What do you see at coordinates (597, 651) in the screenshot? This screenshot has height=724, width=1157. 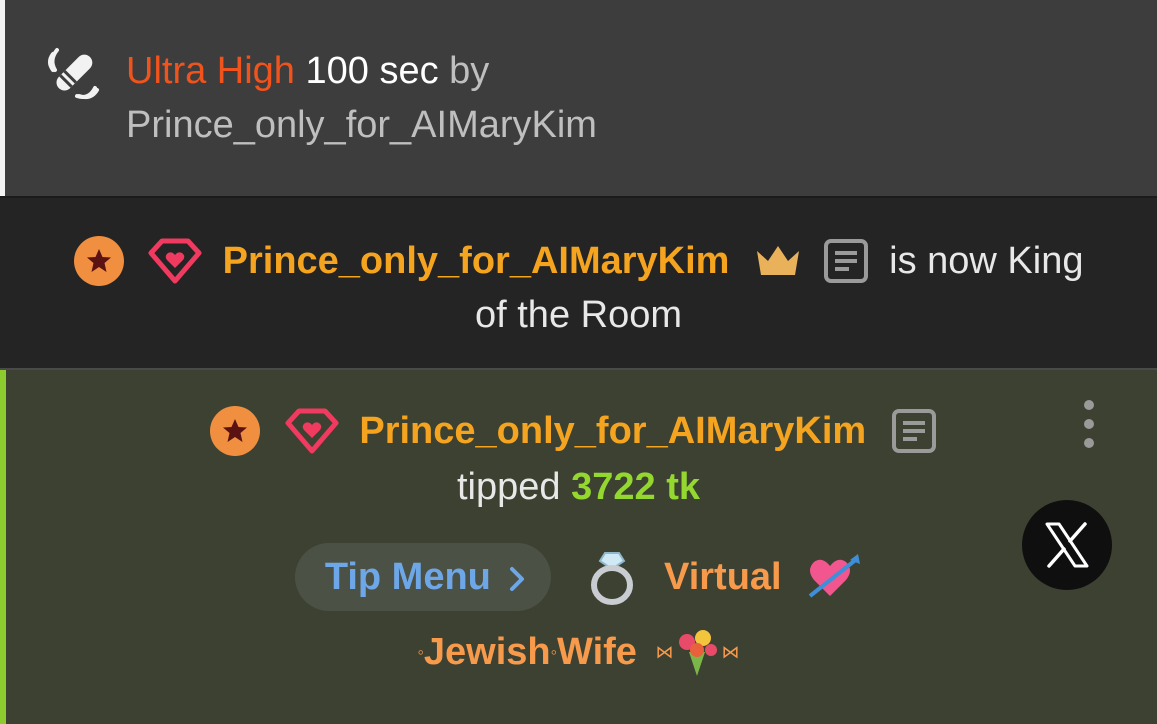 I see `tip-item-word3: Wife` at bounding box center [597, 651].